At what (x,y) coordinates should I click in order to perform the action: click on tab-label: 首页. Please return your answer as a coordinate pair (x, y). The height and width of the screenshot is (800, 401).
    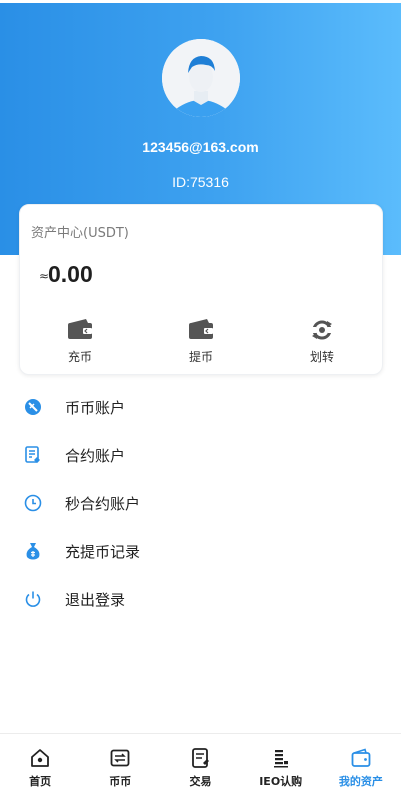
    Looking at the image, I should click on (40, 781).